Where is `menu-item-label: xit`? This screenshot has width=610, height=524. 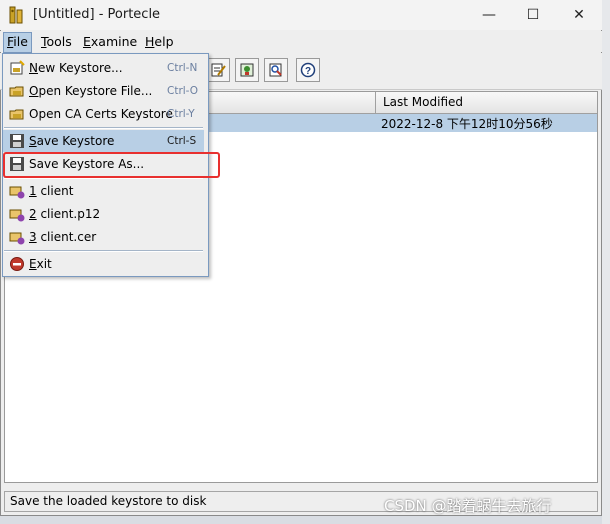 menu-item-label: xit is located at coordinates (44, 264).